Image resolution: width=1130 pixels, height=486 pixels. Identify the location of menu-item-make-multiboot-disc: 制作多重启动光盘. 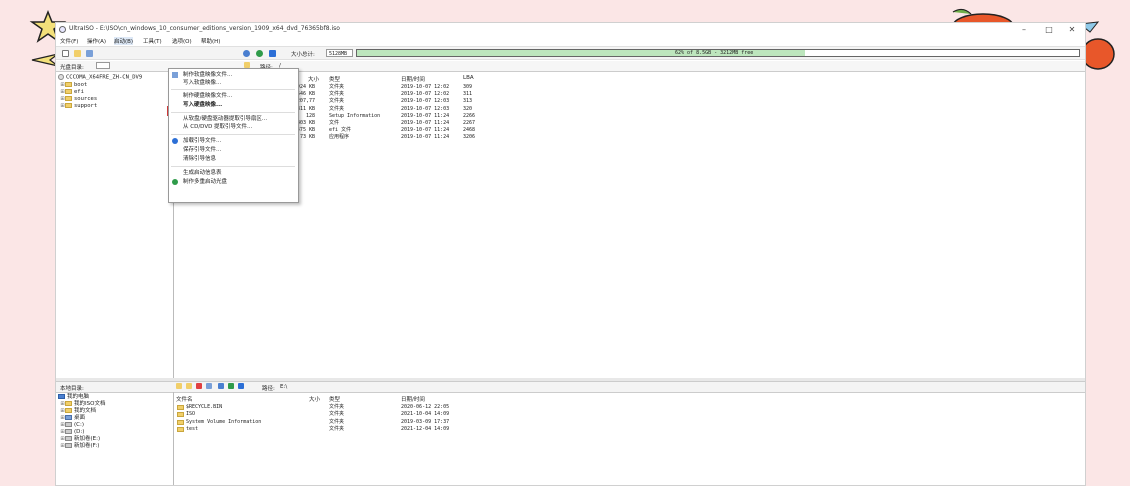
(205, 182).